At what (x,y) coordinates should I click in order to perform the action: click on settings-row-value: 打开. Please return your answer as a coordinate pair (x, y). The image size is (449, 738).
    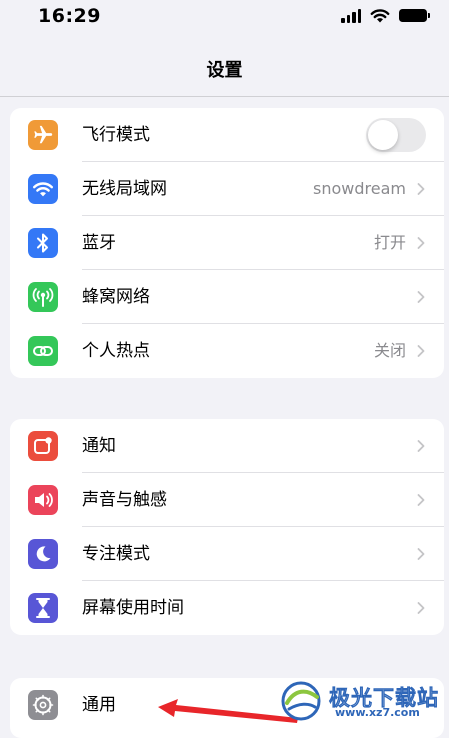
    Looking at the image, I should click on (389, 242).